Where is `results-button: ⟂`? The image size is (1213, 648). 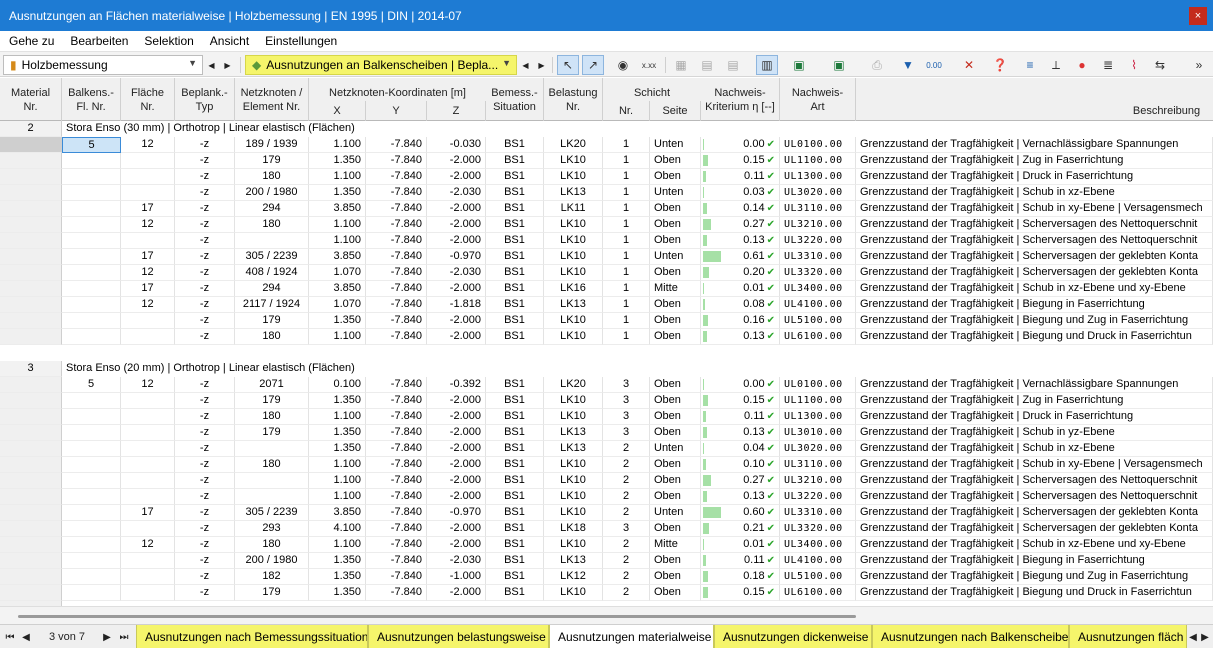
results-button: ⟂ is located at coordinates (1056, 65).